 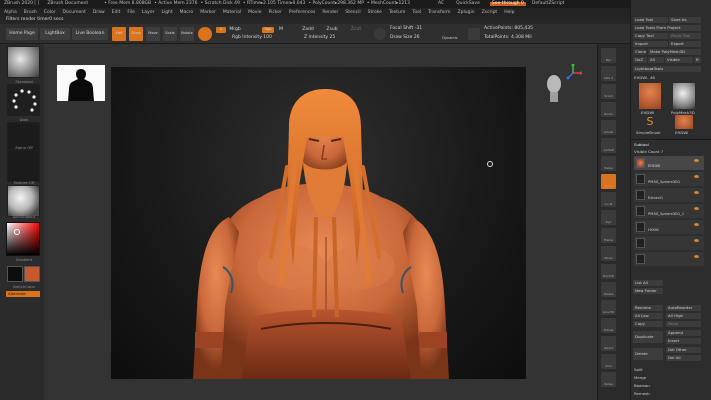 What do you see at coordinates (648, 283) in the screenshot?
I see `list-all-button: List All` at bounding box center [648, 283].